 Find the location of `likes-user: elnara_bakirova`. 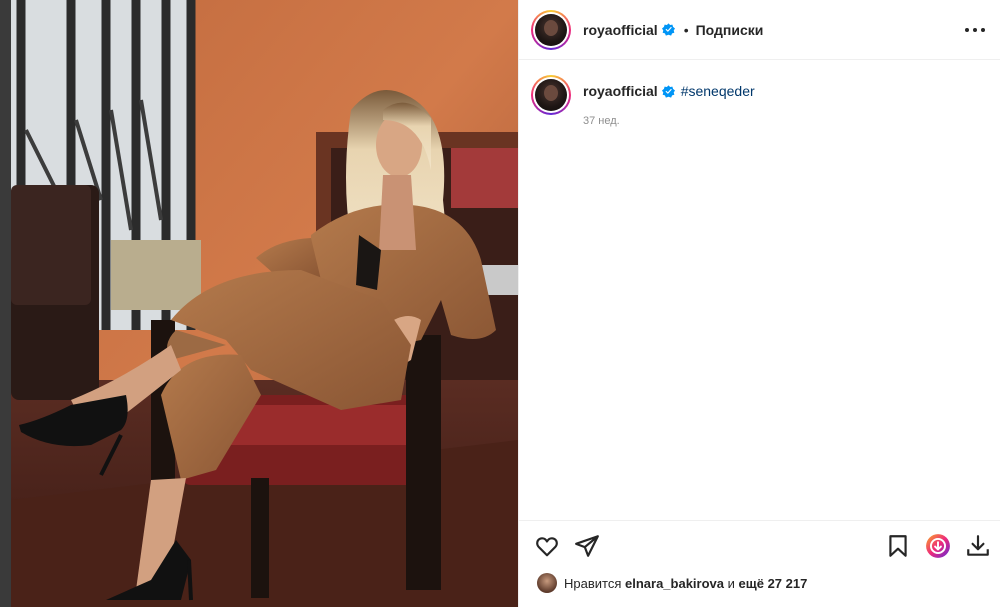

likes-user: elnara_bakirova is located at coordinates (674, 583).